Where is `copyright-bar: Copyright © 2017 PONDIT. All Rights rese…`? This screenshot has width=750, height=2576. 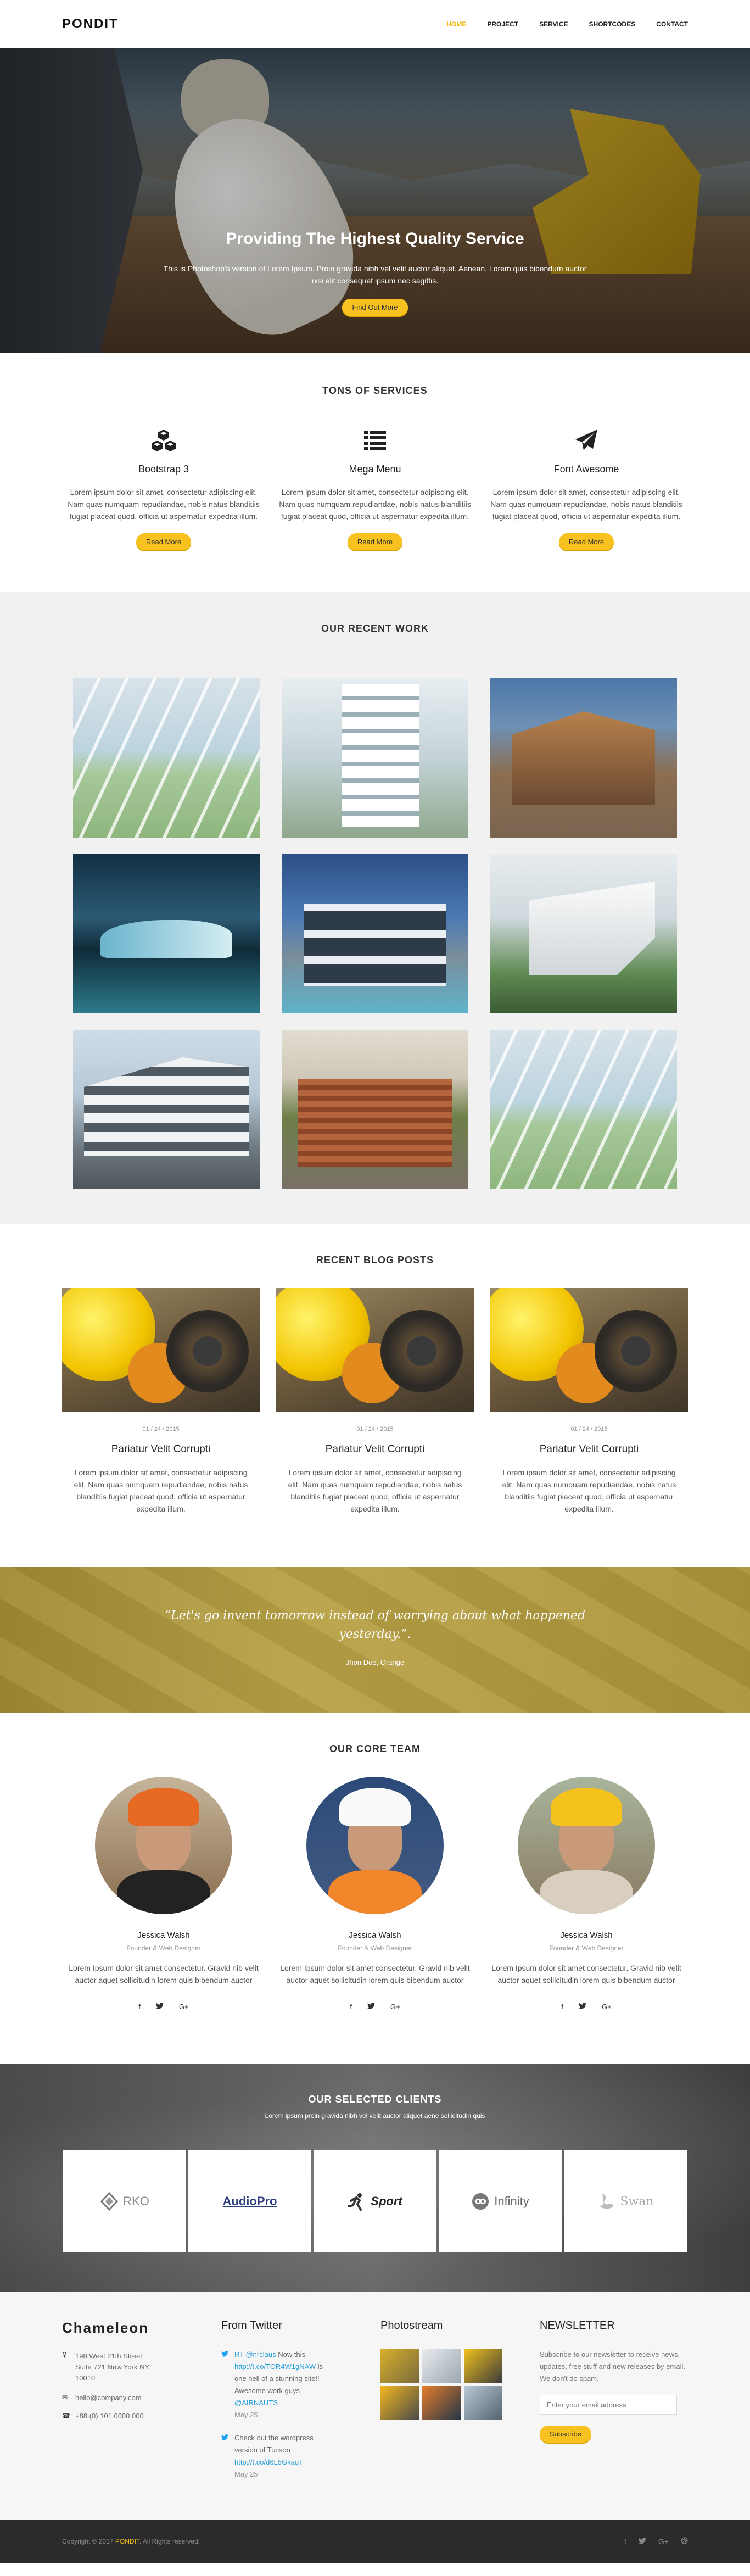
copyright-bar: Copyright © 2017 PONDIT. All Rights rese… is located at coordinates (375, 2541).